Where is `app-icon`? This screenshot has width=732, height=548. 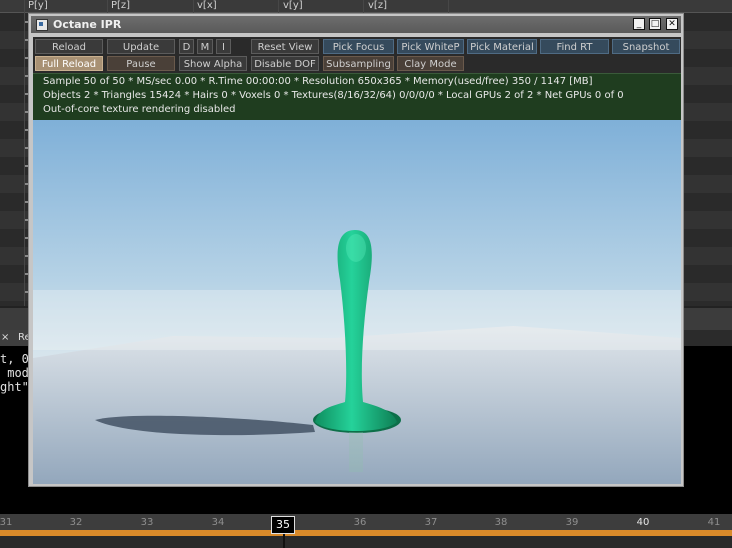 app-icon is located at coordinates (42, 25).